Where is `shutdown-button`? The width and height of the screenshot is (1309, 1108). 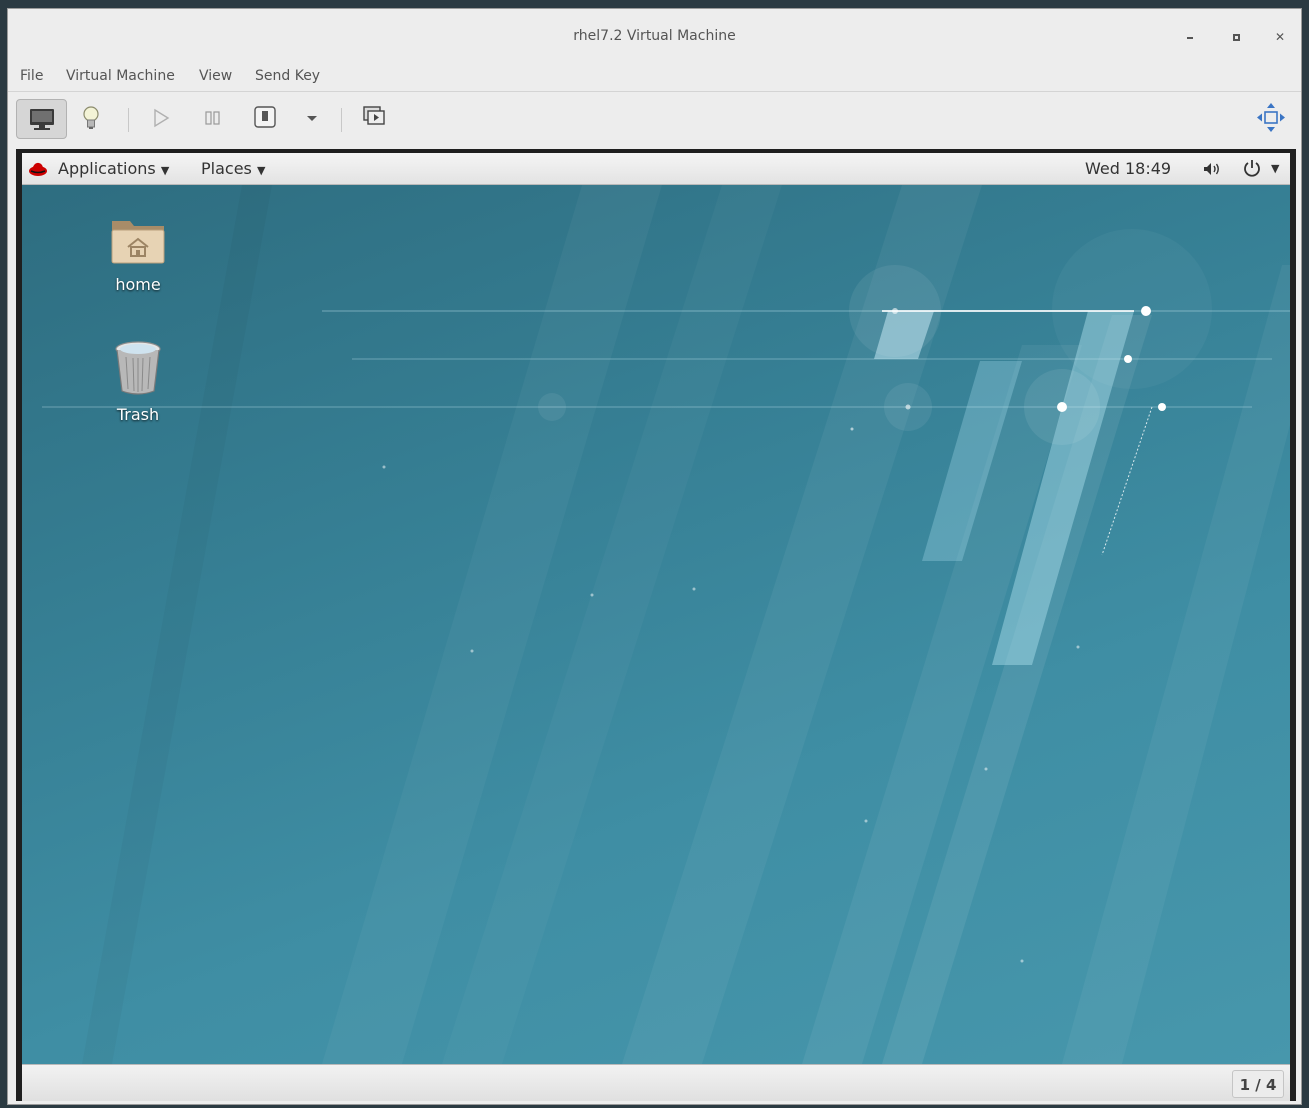 shutdown-button is located at coordinates (265, 119).